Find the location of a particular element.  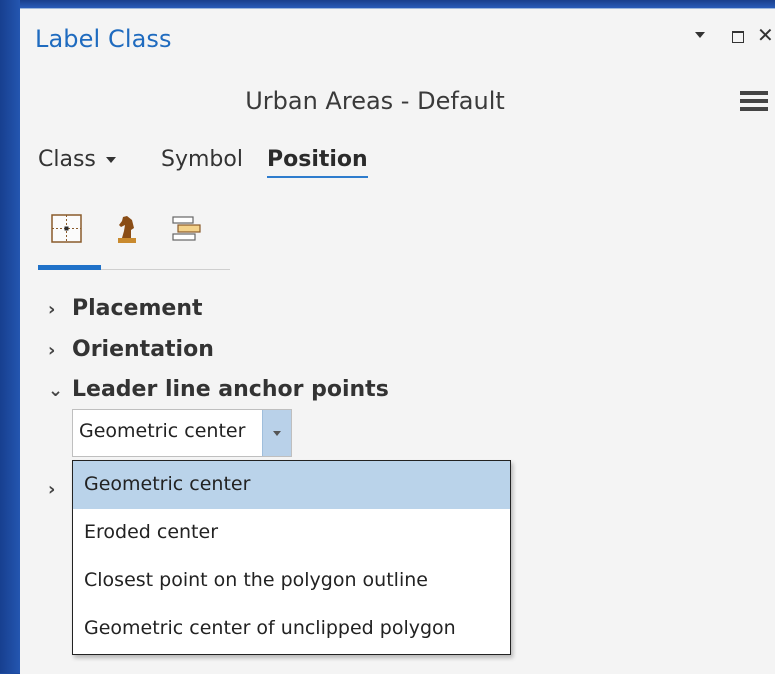

section-placement: › Placement is located at coordinates (125, 308).